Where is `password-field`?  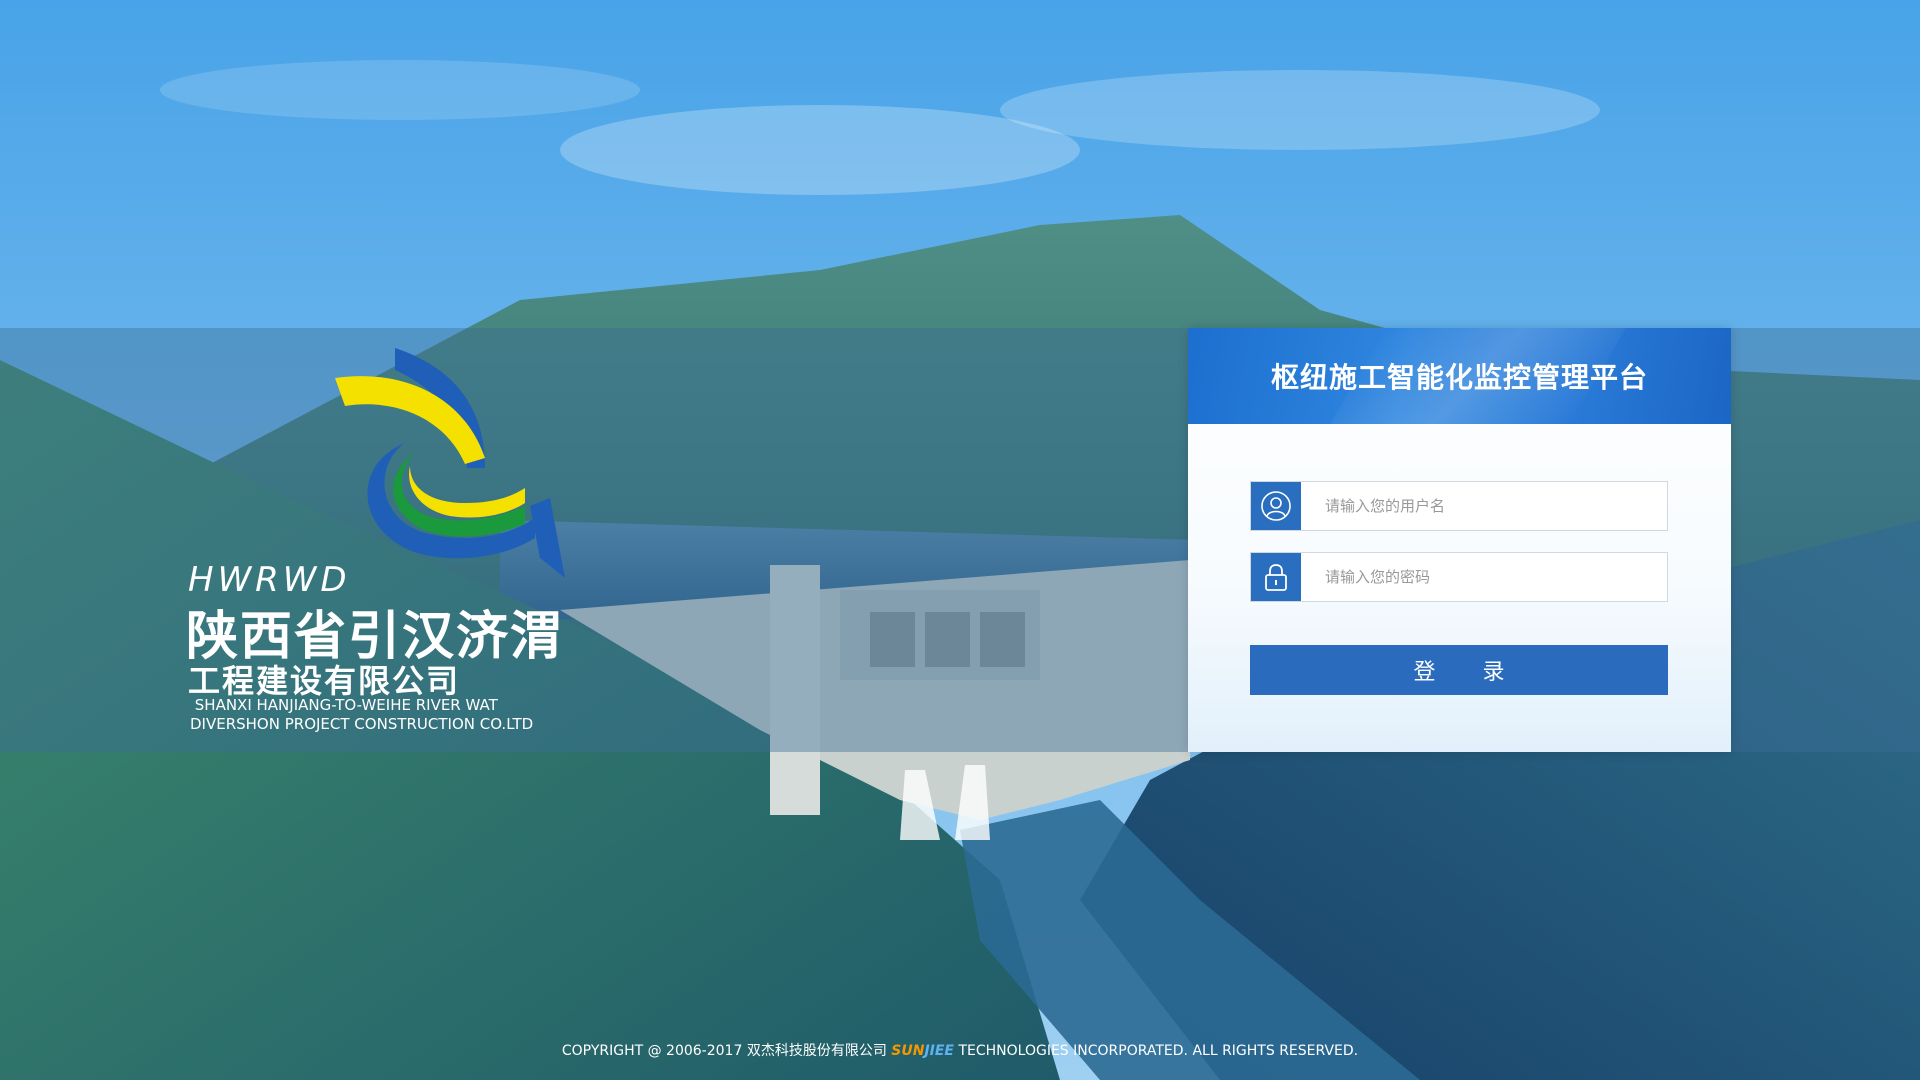
password-field is located at coordinates (1459, 577).